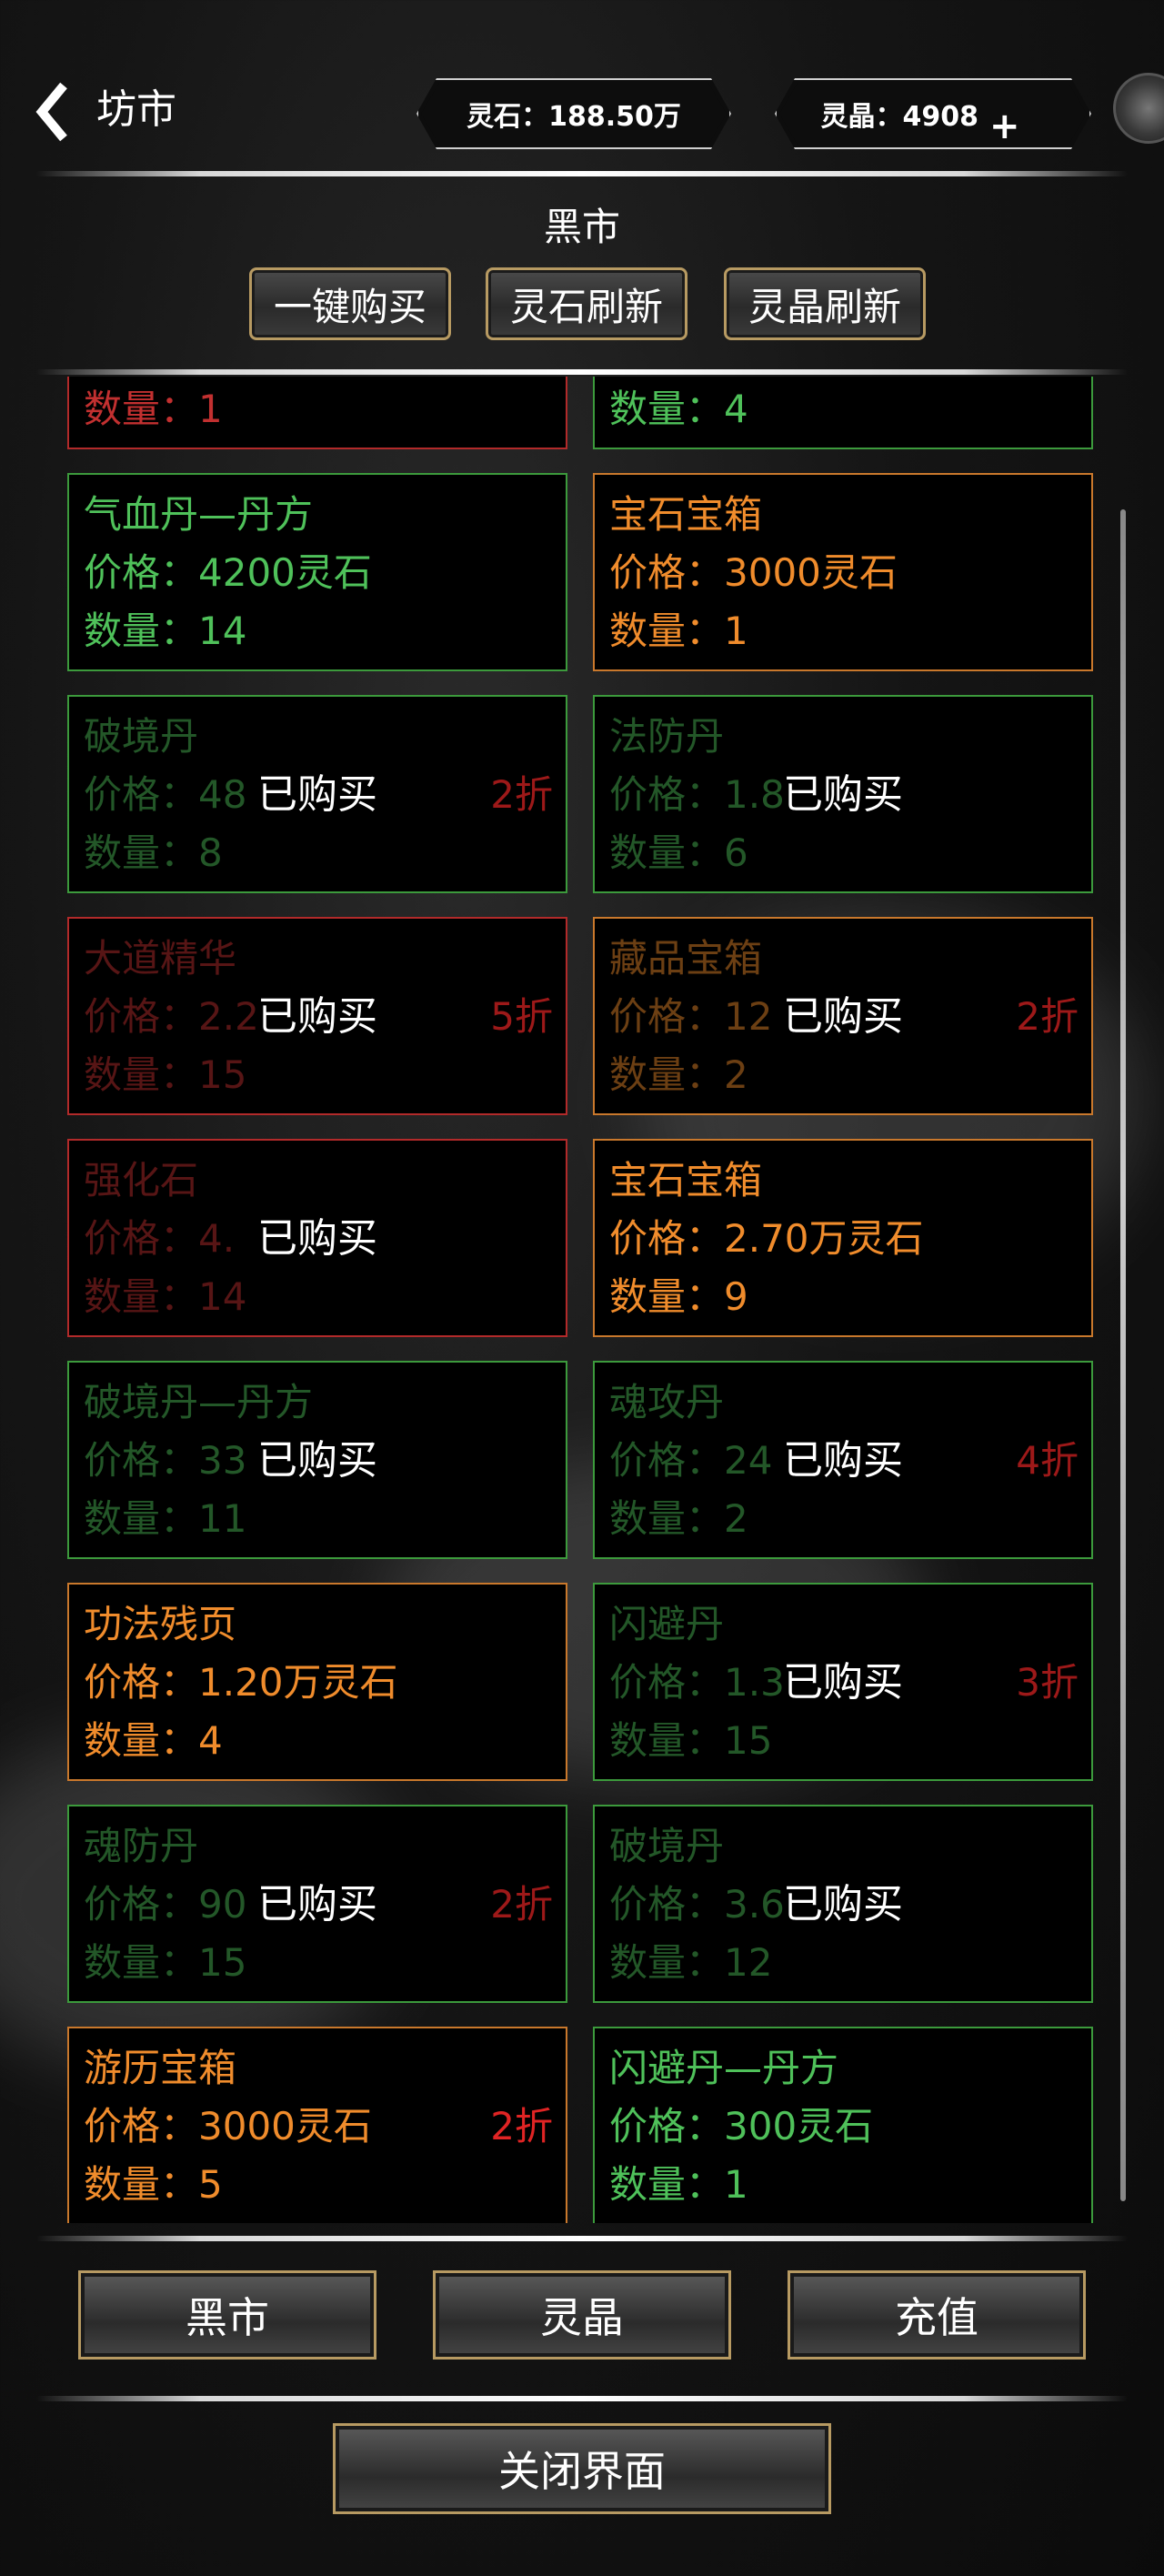 This screenshot has height=2576, width=1164. Describe the element at coordinates (1048, 1460) in the screenshot. I see `discount-badge: 4折` at that location.